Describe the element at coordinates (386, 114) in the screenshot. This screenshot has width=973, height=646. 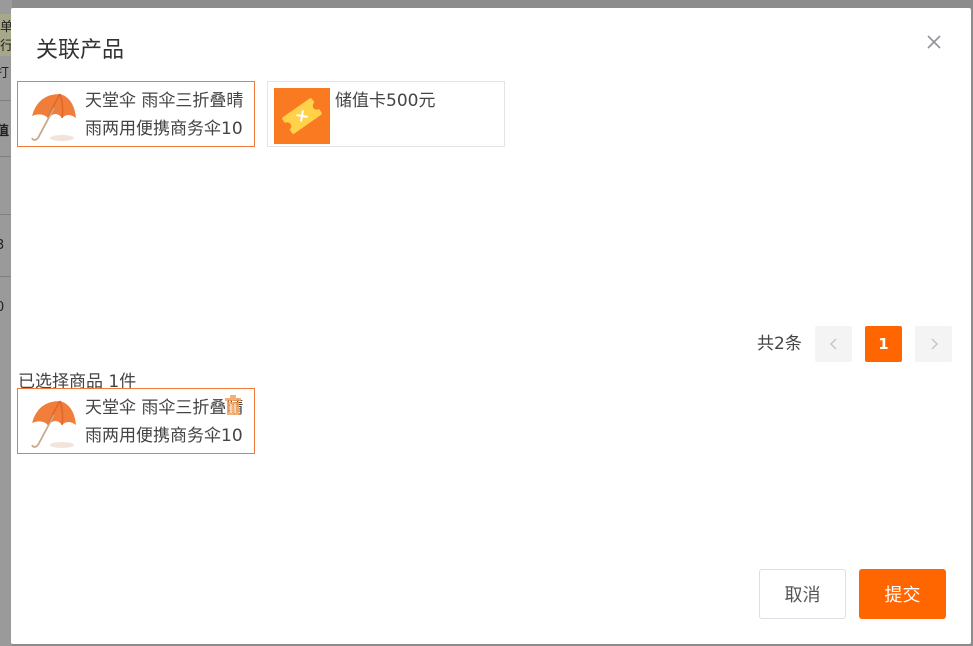
I see `product-card-stored-value: 储值卡500元` at that location.